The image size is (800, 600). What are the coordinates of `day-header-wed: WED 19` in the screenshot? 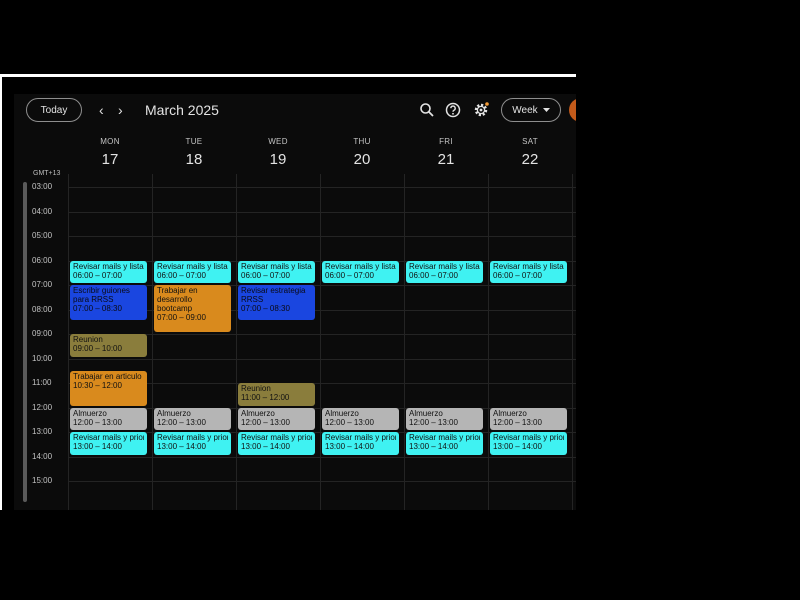 It's located at (278, 149).